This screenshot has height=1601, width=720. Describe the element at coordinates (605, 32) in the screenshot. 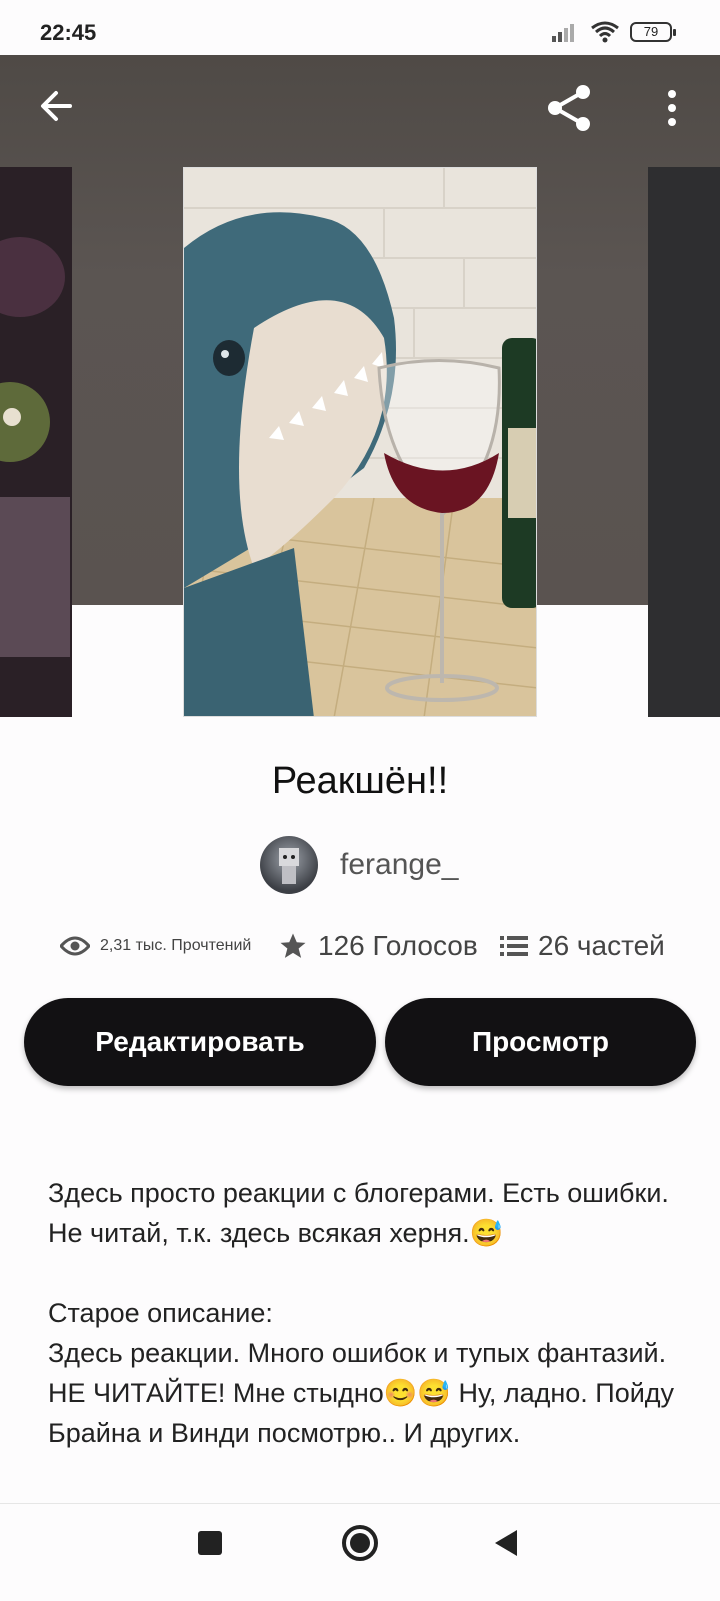

I see `wifi-icon` at that location.